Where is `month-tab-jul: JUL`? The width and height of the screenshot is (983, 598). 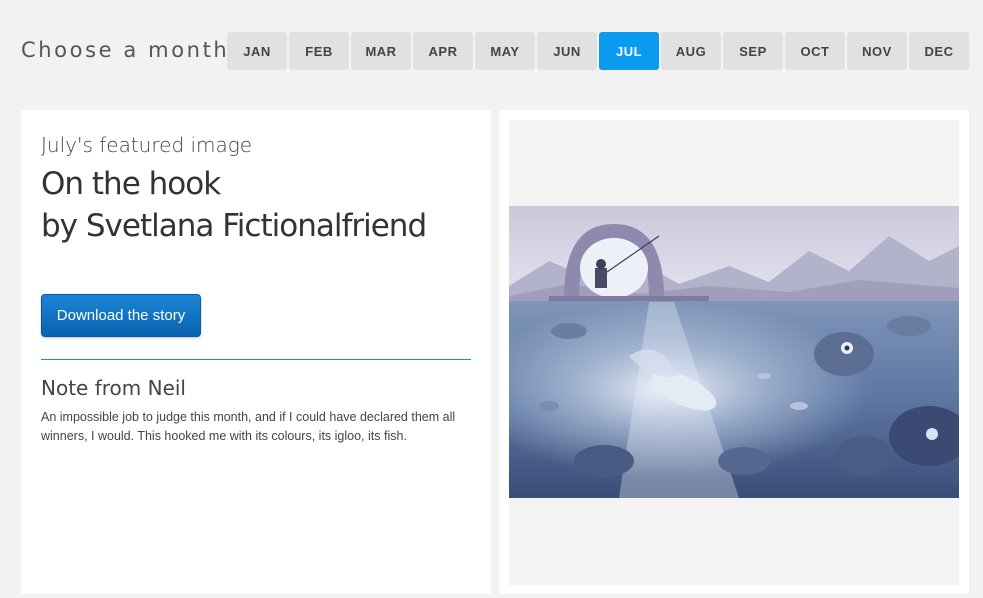
month-tab-jul: JUL is located at coordinates (629, 51).